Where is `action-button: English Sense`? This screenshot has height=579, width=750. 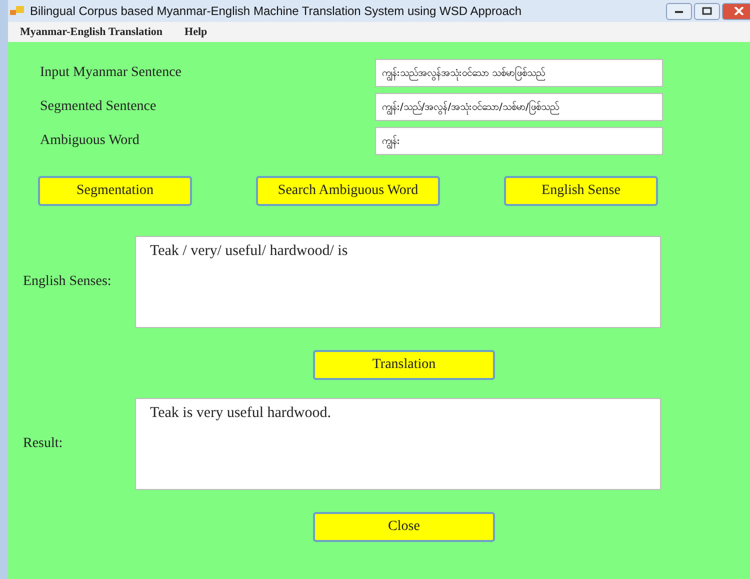
action-button: English Sense is located at coordinates (581, 191).